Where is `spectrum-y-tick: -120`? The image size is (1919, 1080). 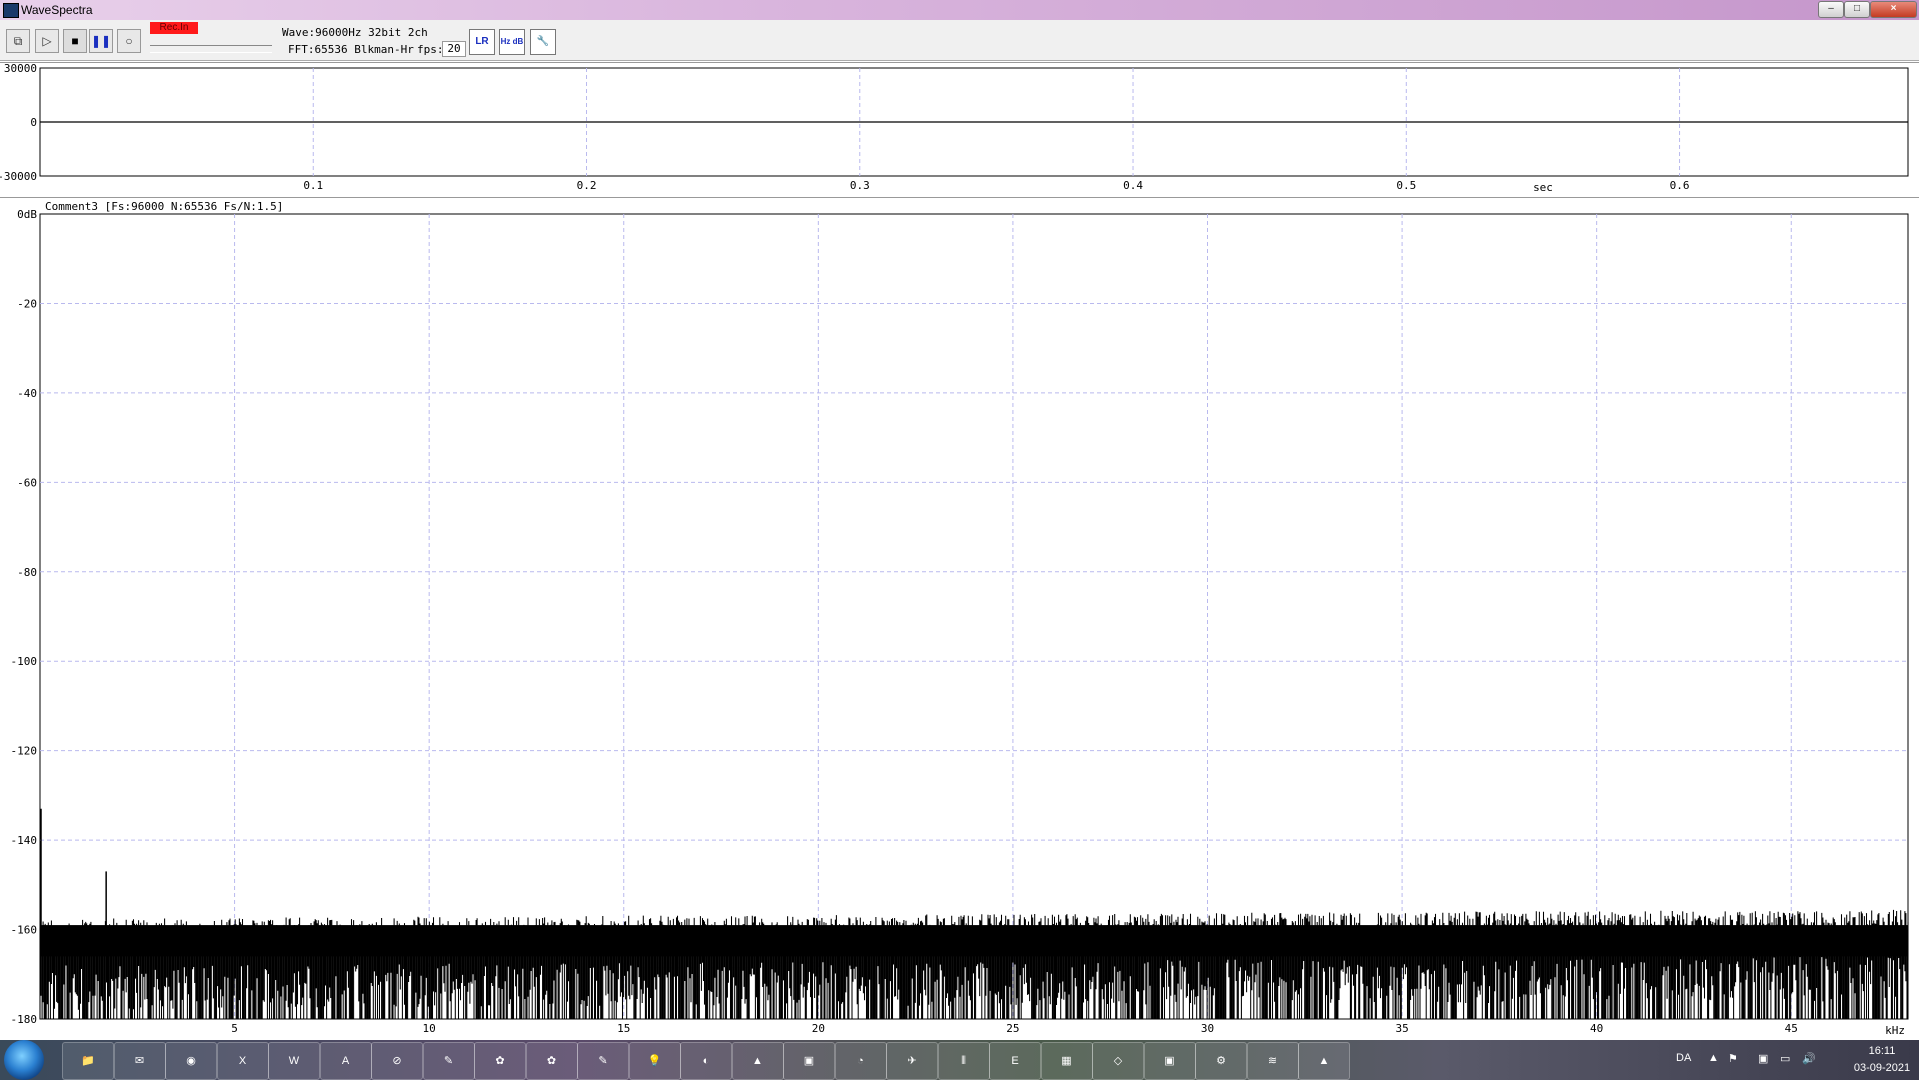
spectrum-y-tick: -120 is located at coordinates (24, 751).